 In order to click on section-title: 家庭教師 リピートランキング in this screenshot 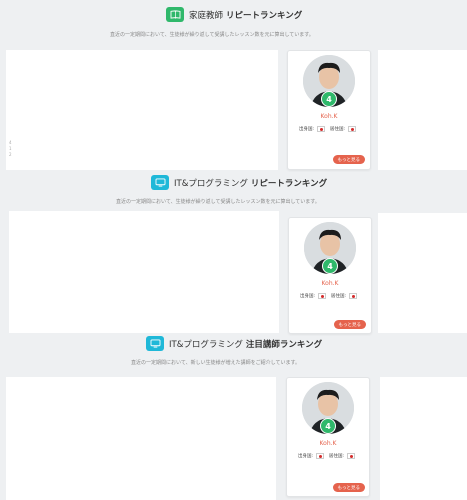, I will do `click(246, 15)`.